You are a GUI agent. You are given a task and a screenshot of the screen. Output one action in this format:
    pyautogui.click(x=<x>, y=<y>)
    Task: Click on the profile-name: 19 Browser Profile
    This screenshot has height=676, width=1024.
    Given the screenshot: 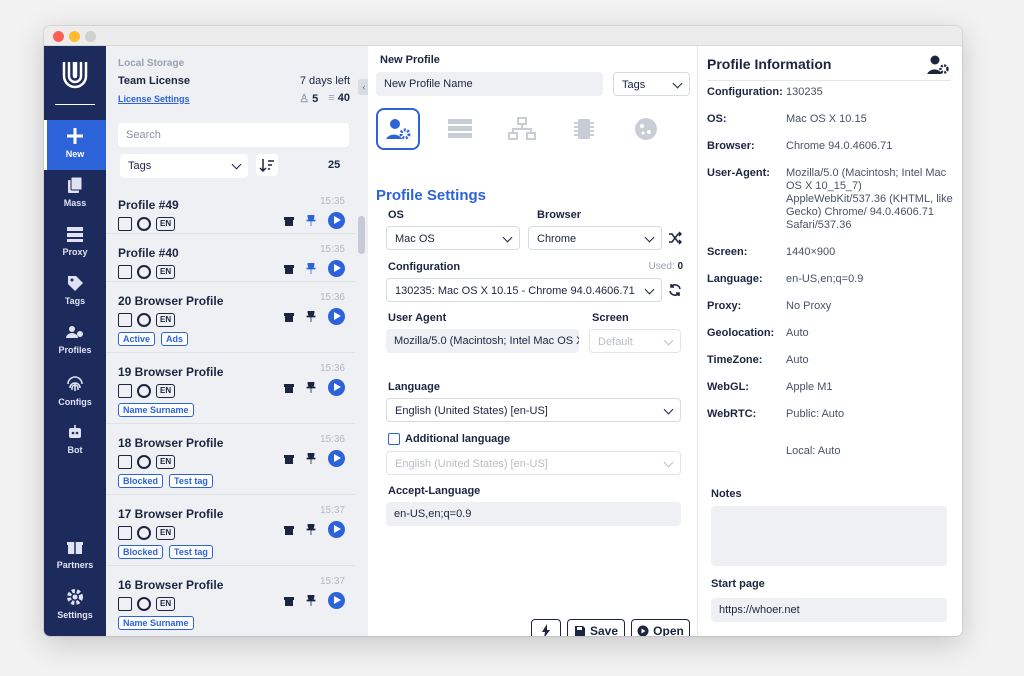 What is the action you would take?
    pyautogui.click(x=171, y=372)
    